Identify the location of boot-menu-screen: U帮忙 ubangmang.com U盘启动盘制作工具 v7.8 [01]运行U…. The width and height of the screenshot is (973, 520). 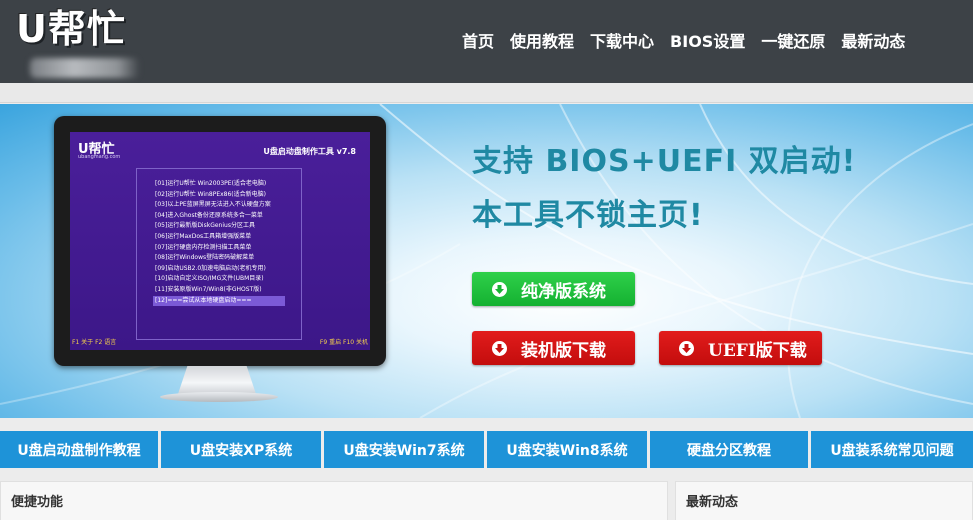
(220, 241).